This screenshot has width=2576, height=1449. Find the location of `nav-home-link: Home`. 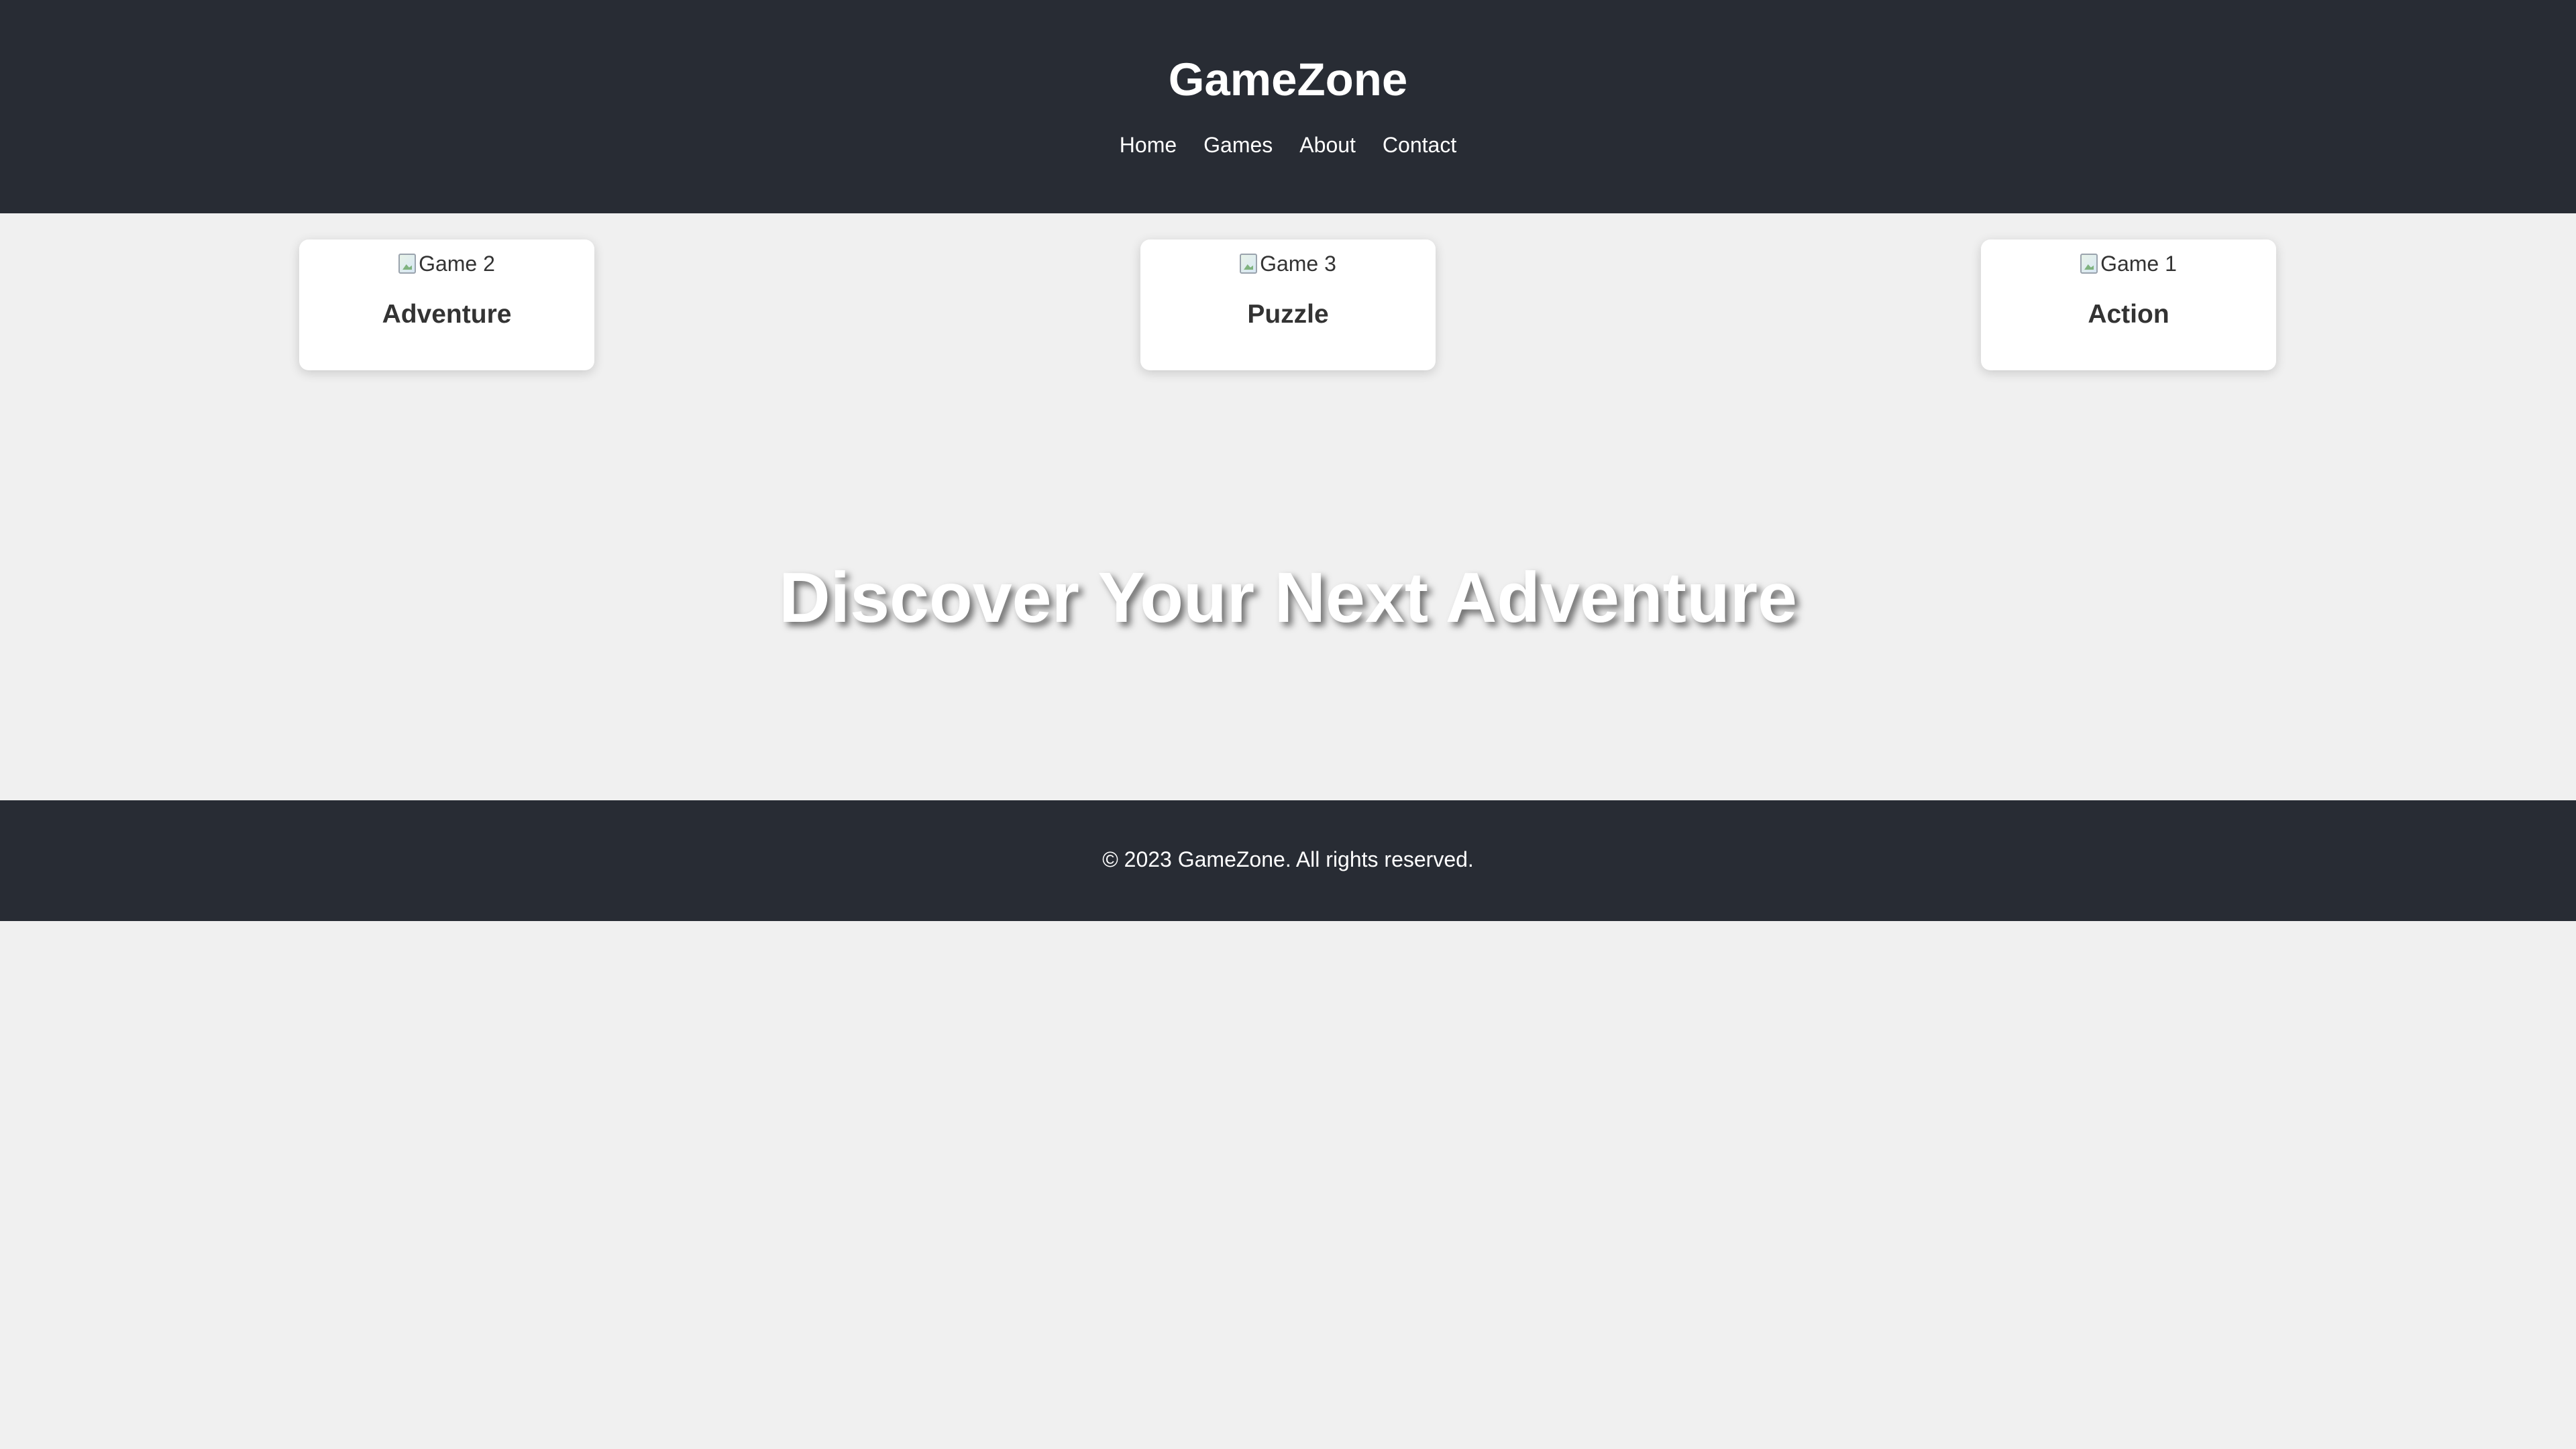

nav-home-link: Home is located at coordinates (1148, 144).